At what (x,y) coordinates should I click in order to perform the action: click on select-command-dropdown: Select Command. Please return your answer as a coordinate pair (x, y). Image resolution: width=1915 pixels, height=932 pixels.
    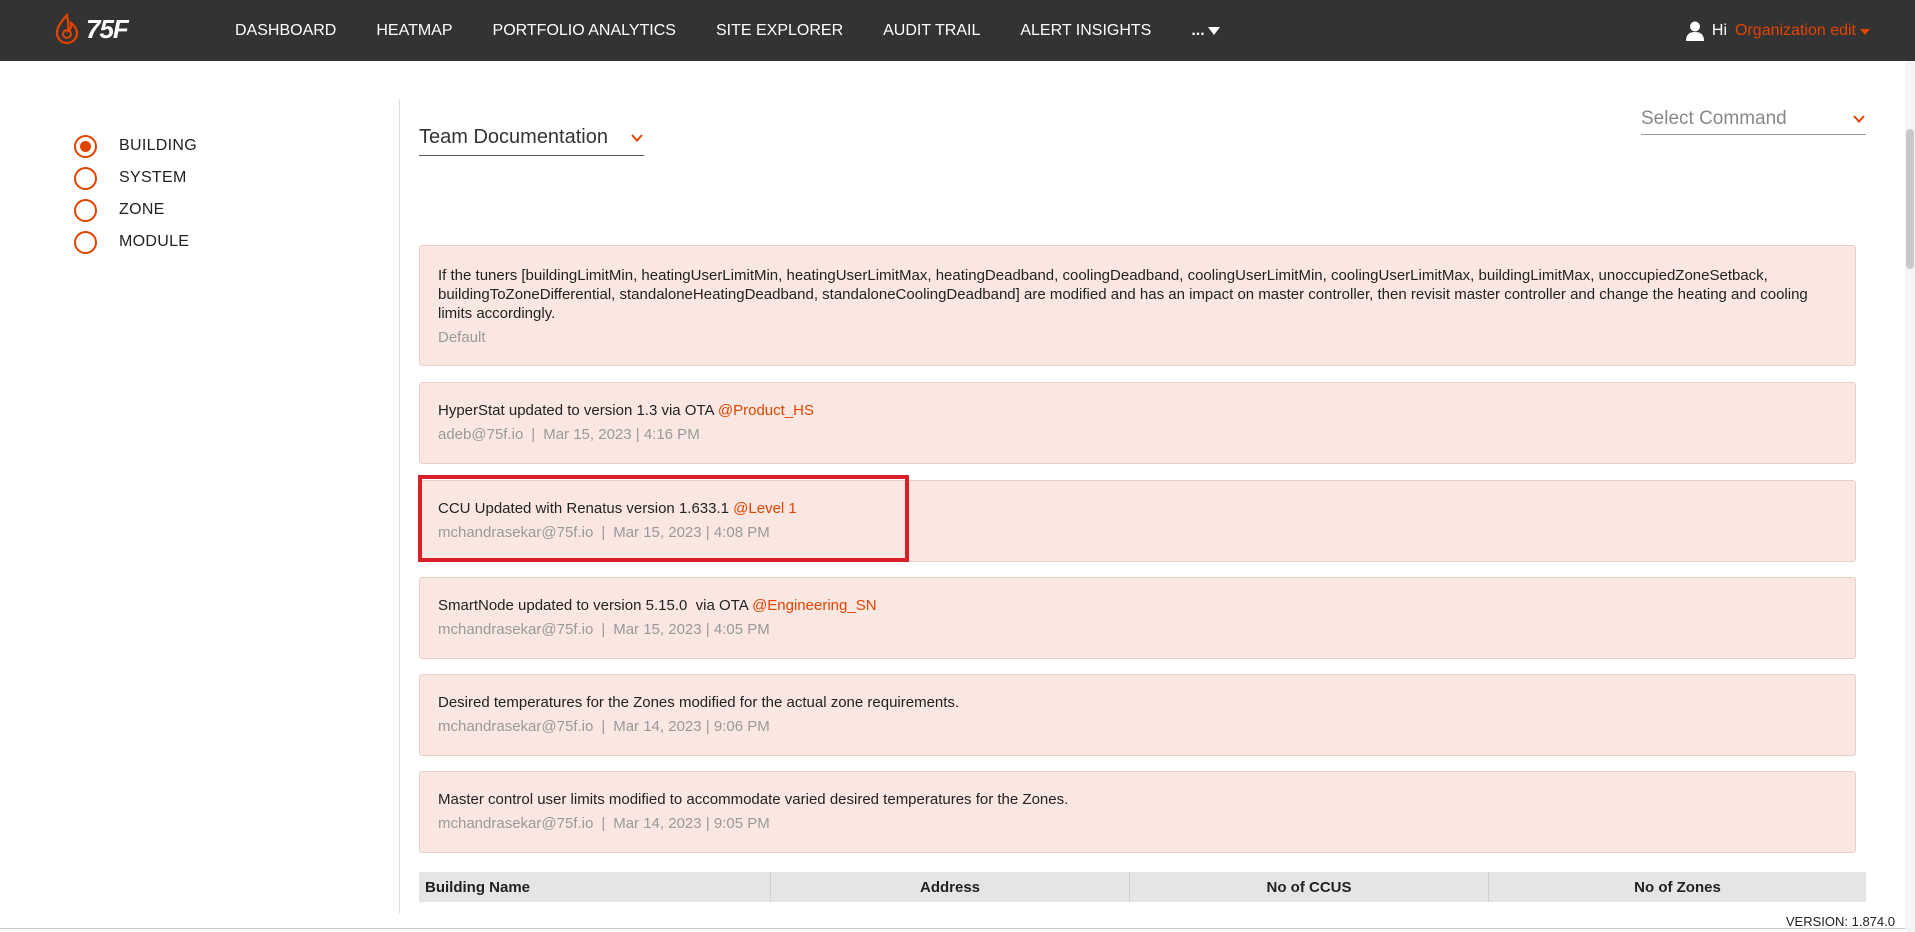
    Looking at the image, I should click on (1753, 119).